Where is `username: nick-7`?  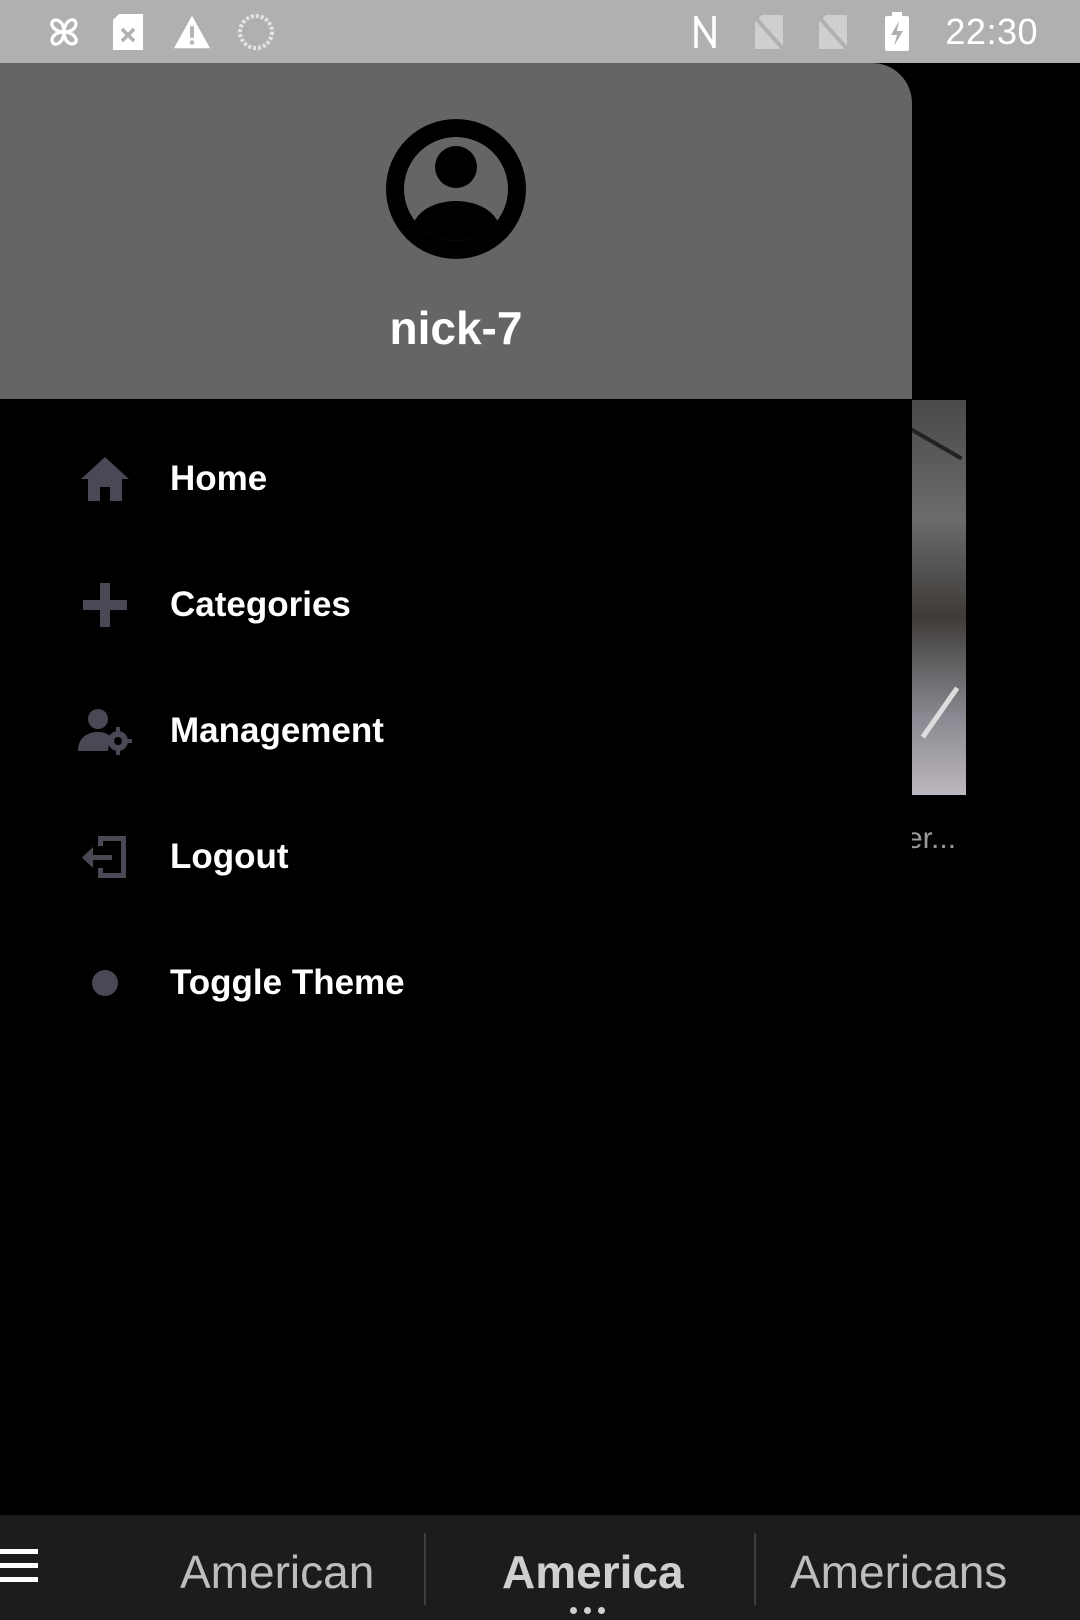
username: nick-7 is located at coordinates (456, 328).